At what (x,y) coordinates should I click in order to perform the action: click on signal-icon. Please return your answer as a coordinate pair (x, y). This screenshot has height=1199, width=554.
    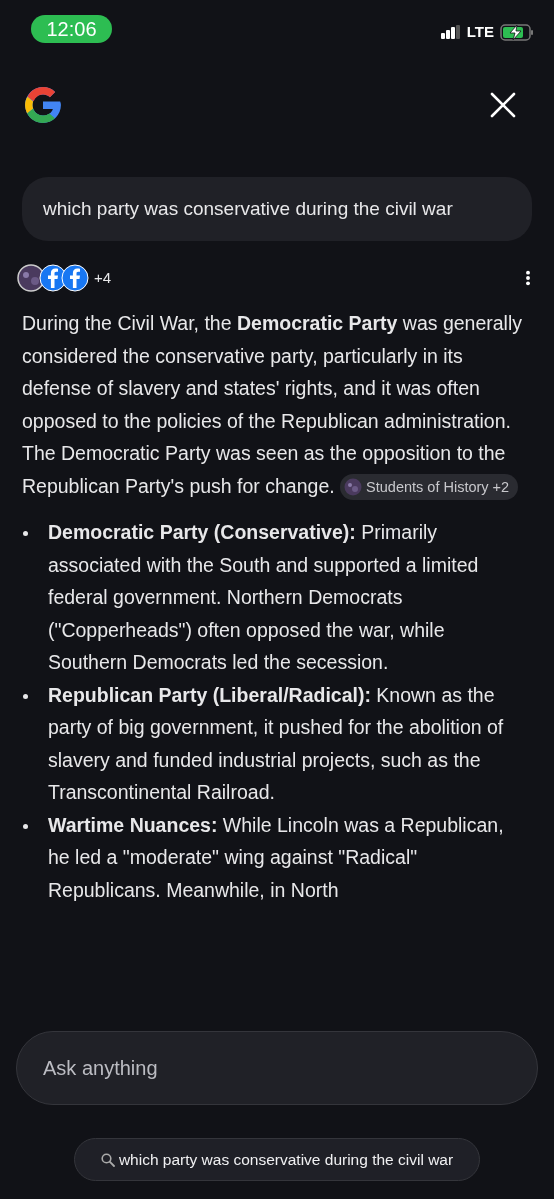
    Looking at the image, I should click on (450, 32).